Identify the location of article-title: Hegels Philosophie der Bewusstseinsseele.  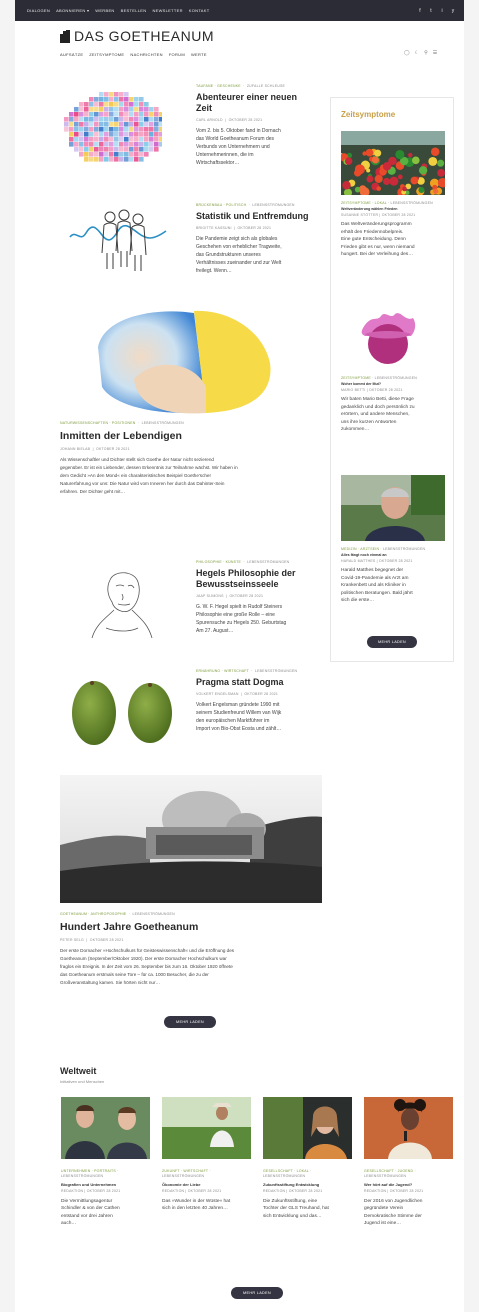
(258, 579).